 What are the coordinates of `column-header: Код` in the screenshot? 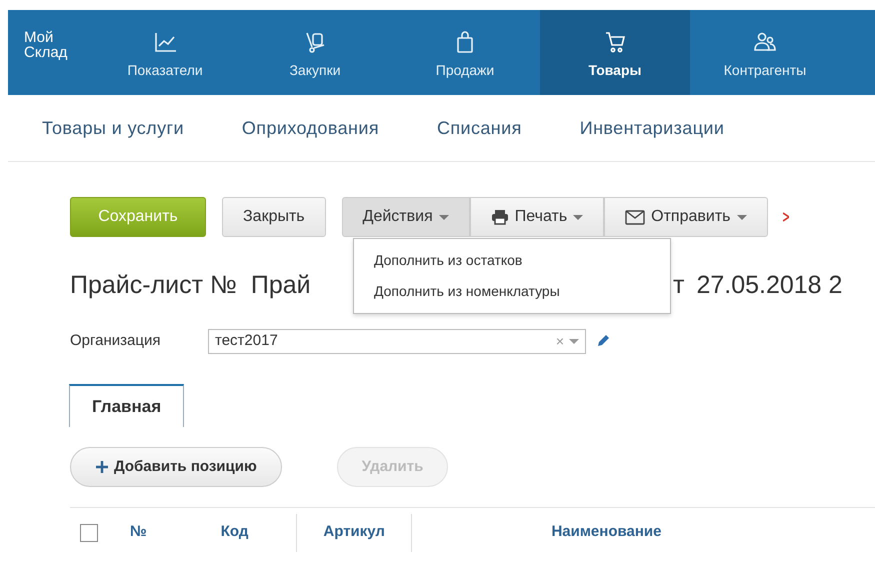 It's located at (234, 532).